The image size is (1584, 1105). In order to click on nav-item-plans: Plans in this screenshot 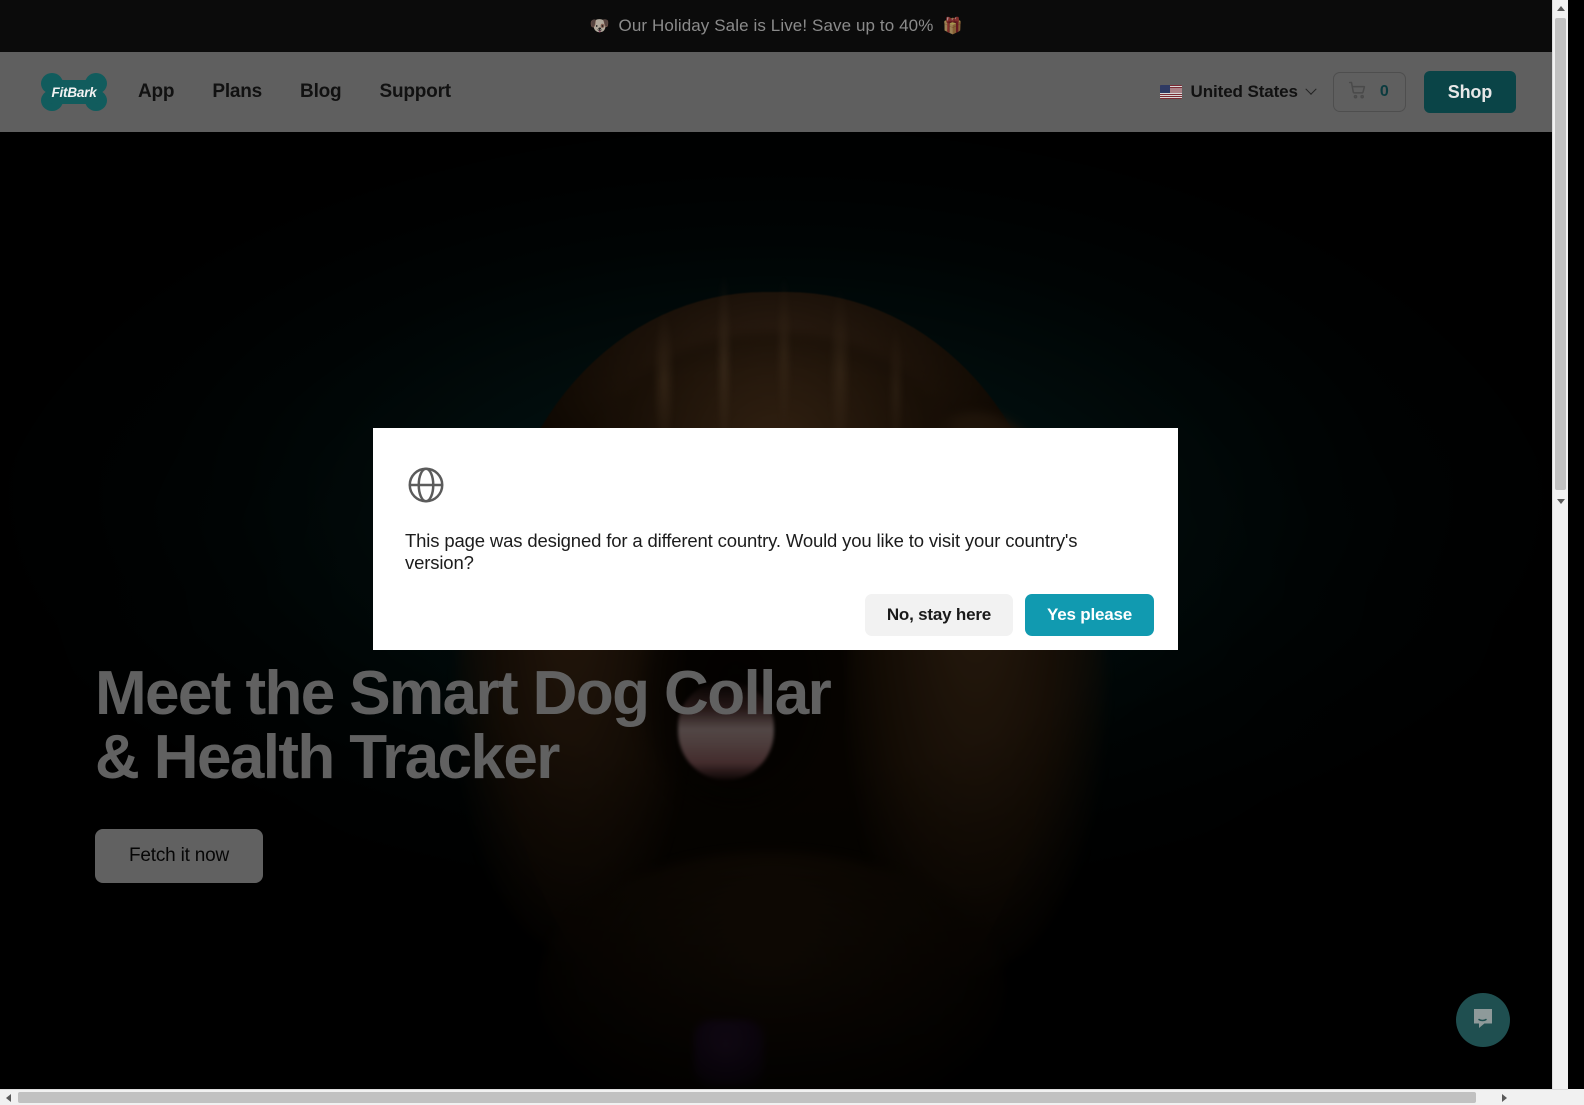, I will do `click(237, 92)`.